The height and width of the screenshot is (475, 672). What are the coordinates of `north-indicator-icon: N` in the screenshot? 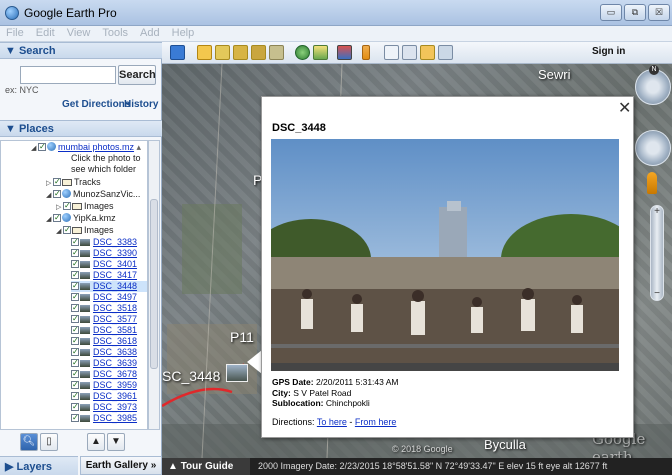 It's located at (654, 70).